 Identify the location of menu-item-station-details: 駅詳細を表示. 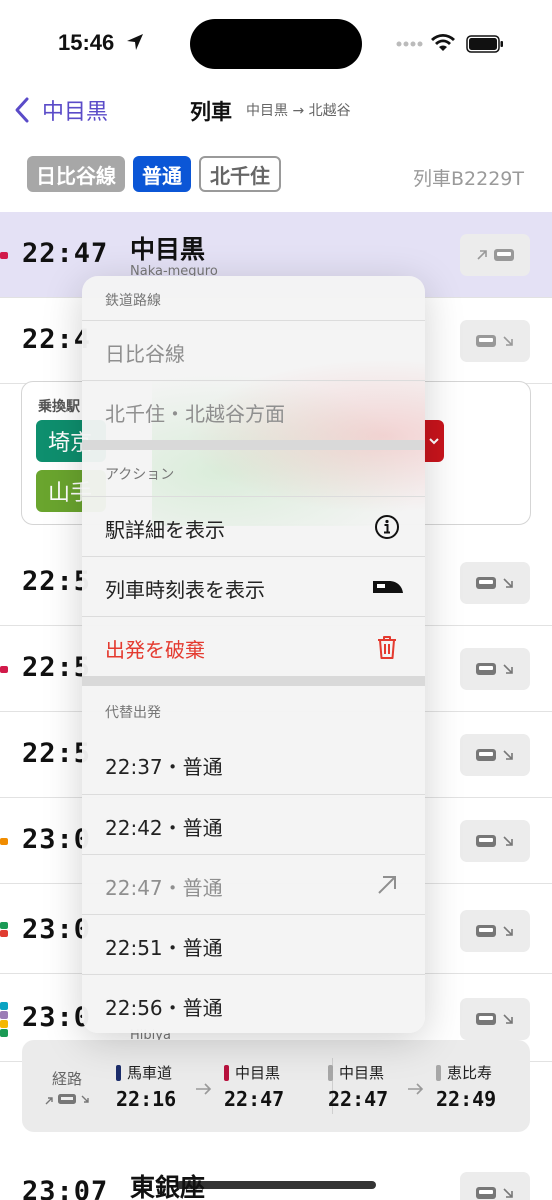
(253, 526).